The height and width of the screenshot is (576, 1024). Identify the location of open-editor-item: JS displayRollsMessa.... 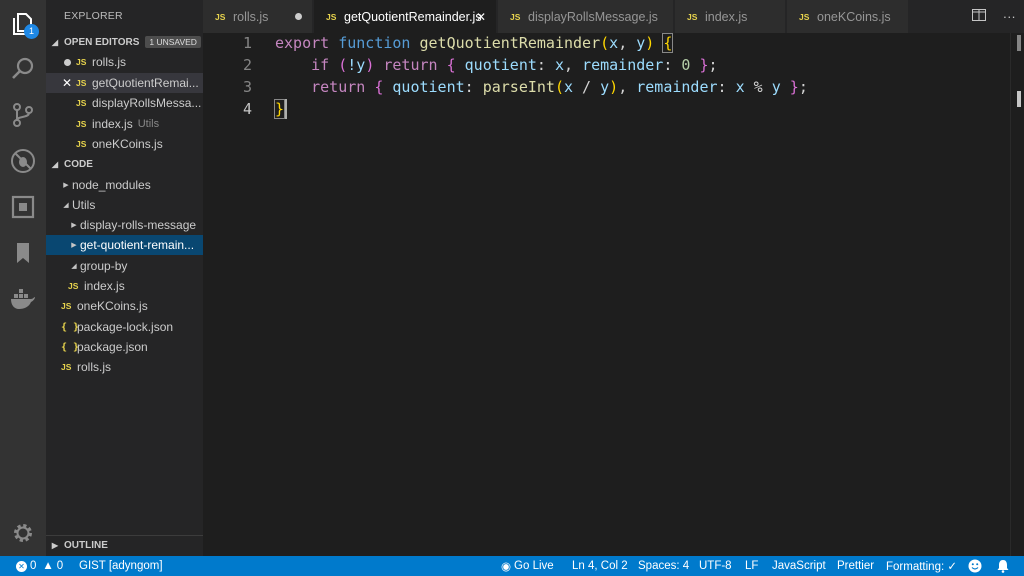
(124, 103).